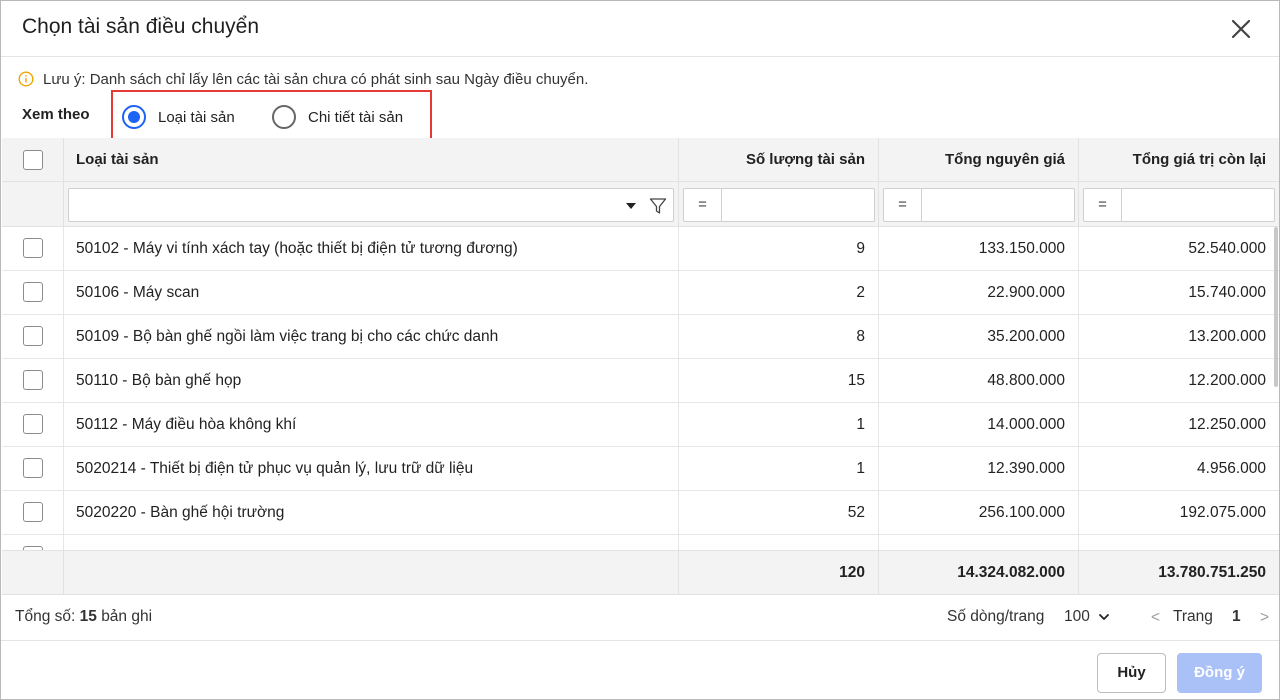  I want to click on filter-quantity-cell: =, so click(779, 204).